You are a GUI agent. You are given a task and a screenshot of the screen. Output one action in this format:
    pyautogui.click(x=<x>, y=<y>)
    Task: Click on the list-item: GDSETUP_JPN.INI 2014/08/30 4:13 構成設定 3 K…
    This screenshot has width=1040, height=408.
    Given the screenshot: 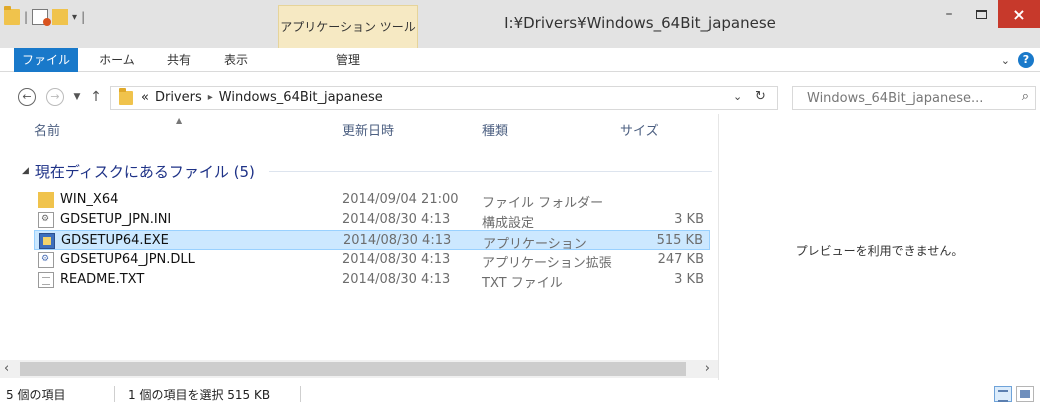 What is the action you would take?
    pyautogui.click(x=372, y=220)
    